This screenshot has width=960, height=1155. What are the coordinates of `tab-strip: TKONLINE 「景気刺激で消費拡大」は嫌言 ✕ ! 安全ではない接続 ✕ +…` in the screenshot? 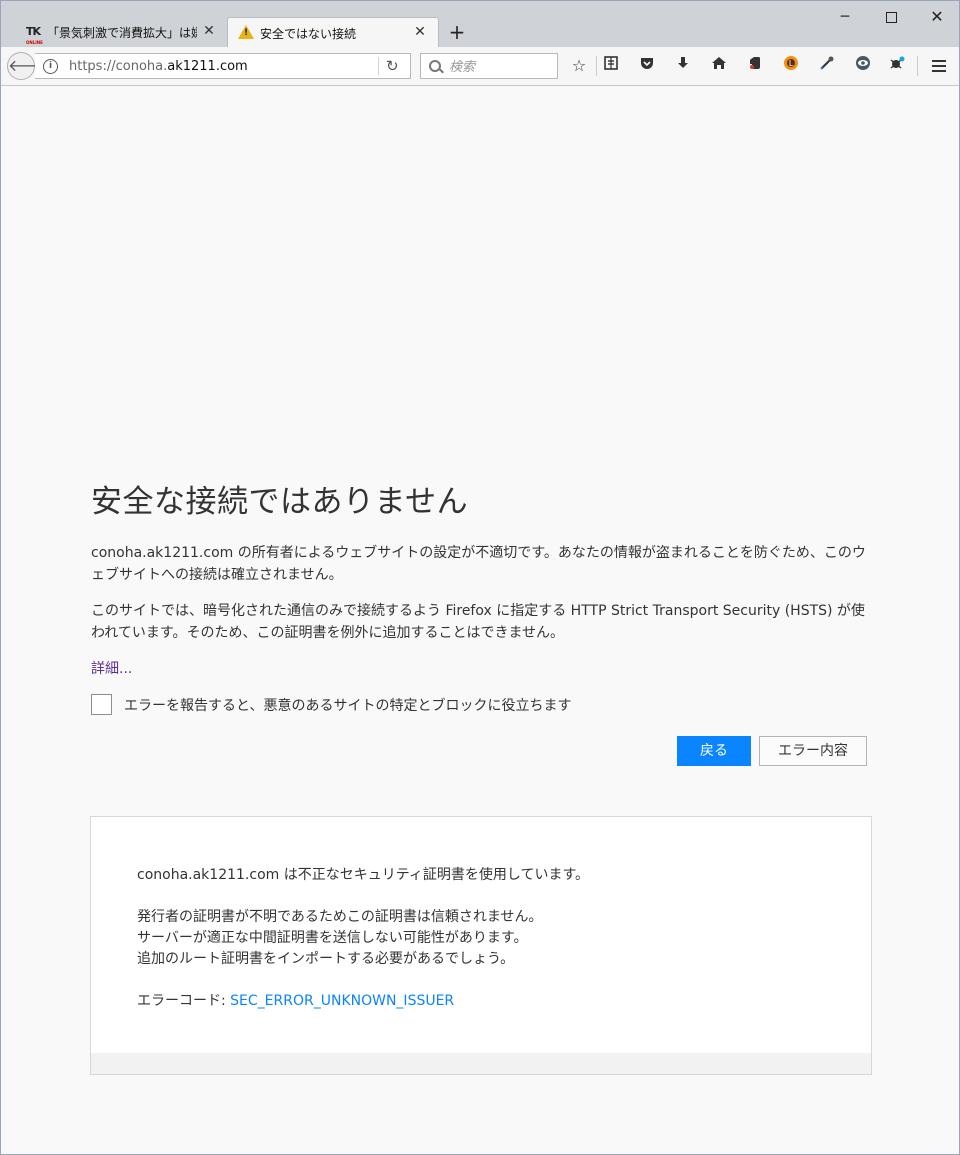 It's located at (480, 24).